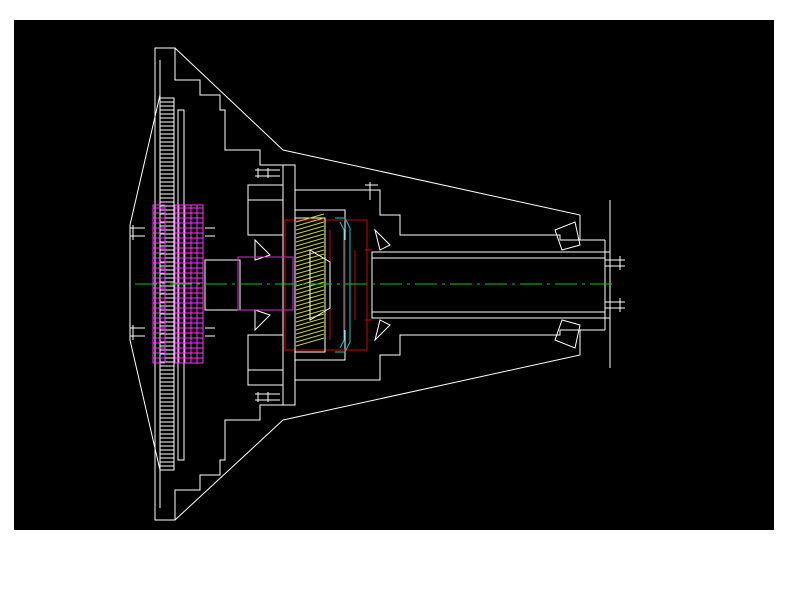 This screenshot has width=789, height=608. Describe the element at coordinates (137, 332) in the screenshot. I see `bolt-left-lower` at that location.